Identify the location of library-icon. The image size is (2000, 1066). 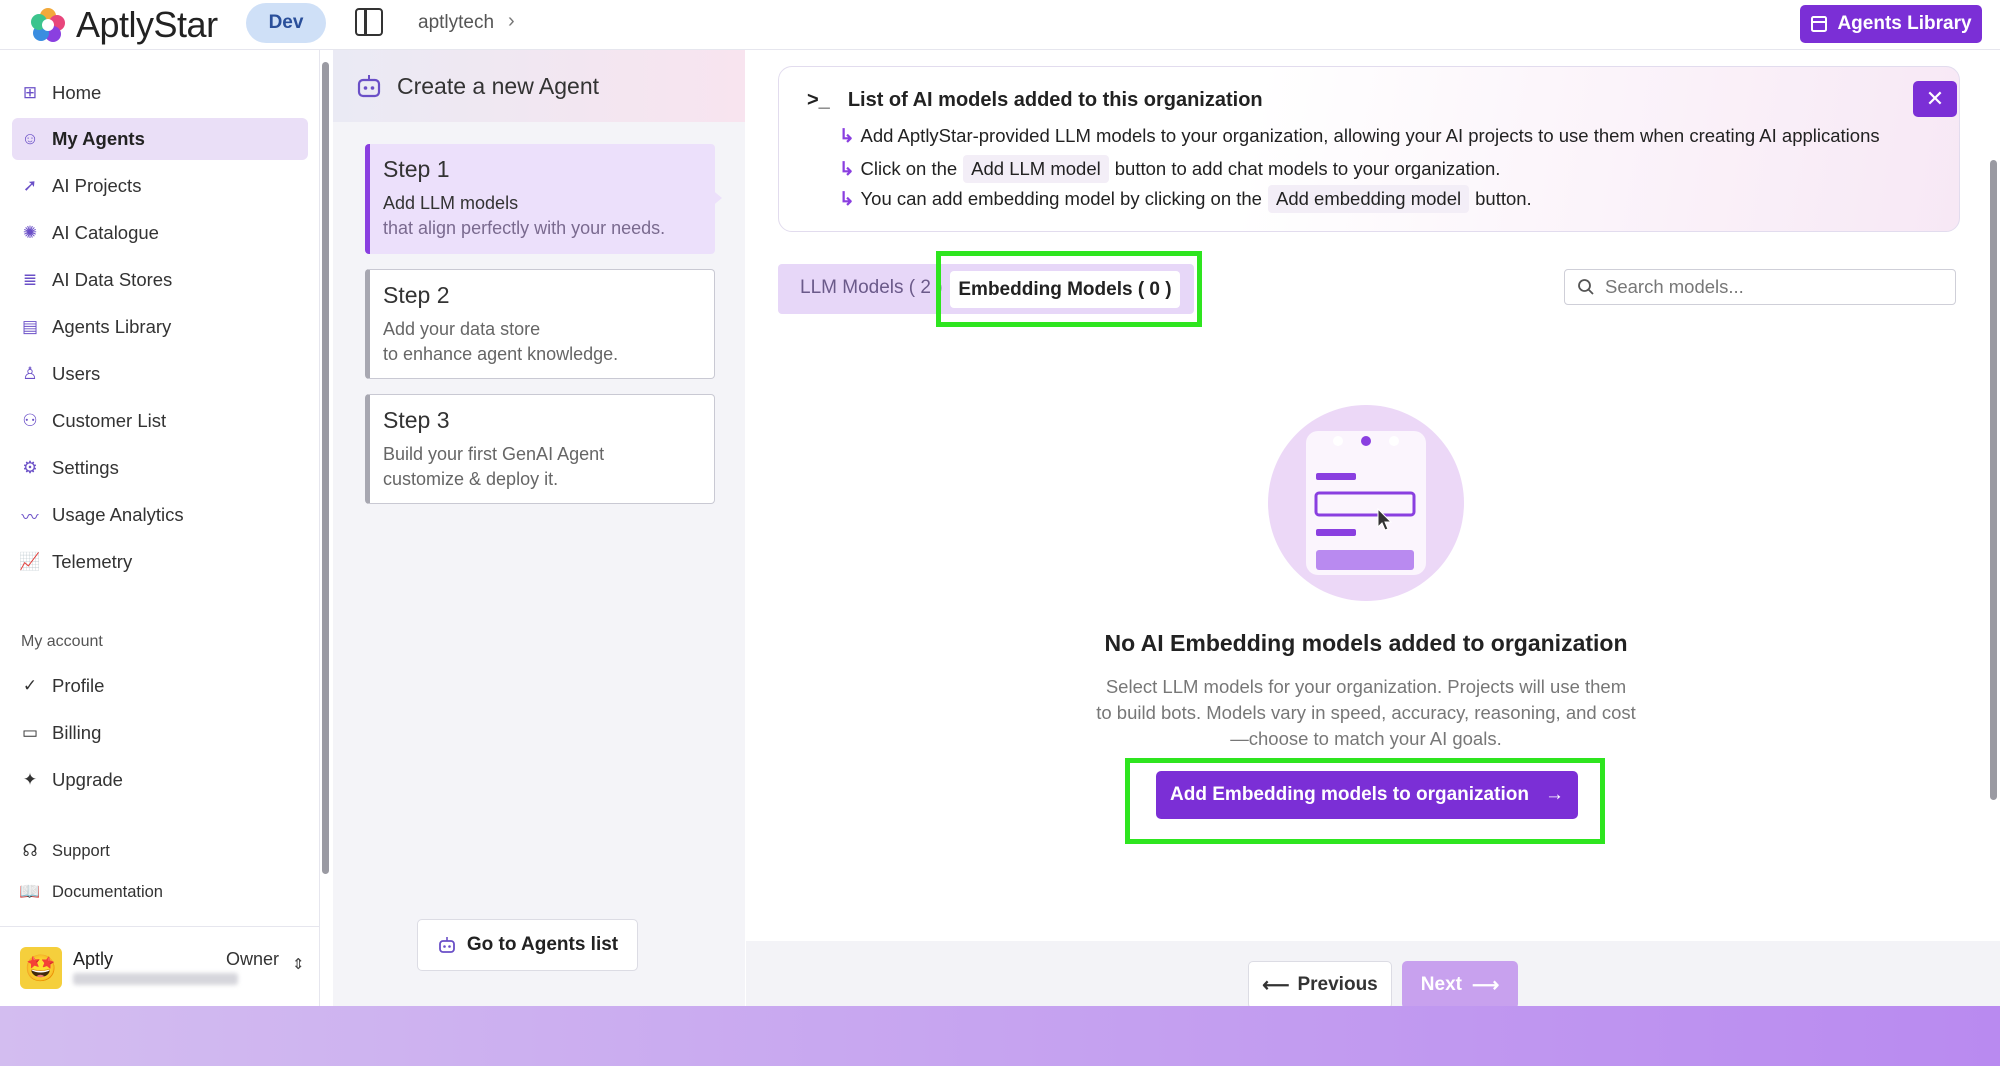
(1819, 24).